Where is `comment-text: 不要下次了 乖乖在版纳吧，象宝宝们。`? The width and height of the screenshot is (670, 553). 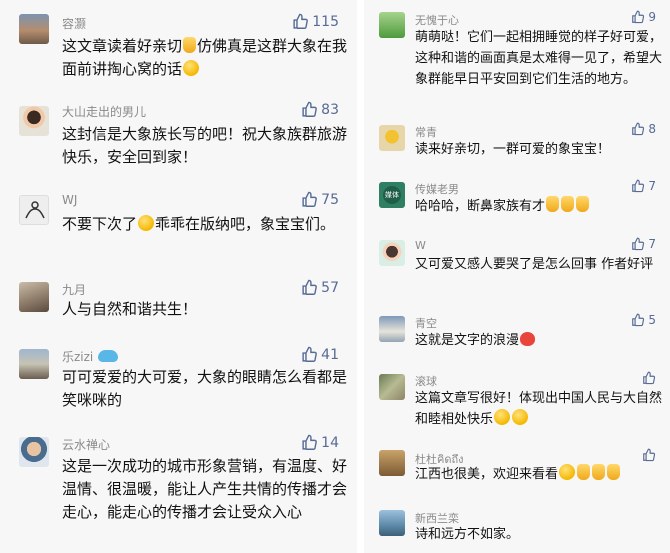 comment-text: 不要下次了 乖乖在版纳吧，象宝宝们。 is located at coordinates (207, 224).